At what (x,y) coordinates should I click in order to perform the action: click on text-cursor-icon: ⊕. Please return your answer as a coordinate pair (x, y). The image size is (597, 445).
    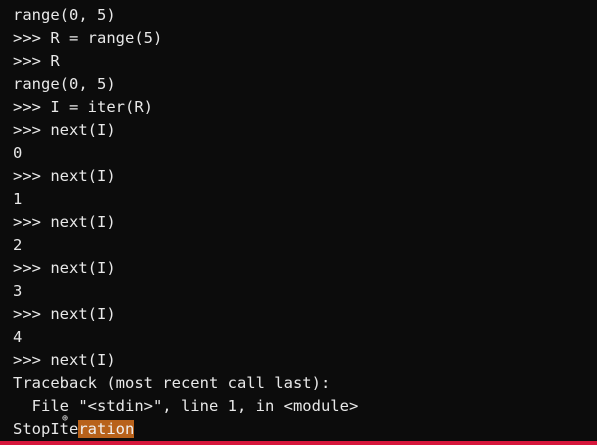
    Looking at the image, I should click on (65, 418).